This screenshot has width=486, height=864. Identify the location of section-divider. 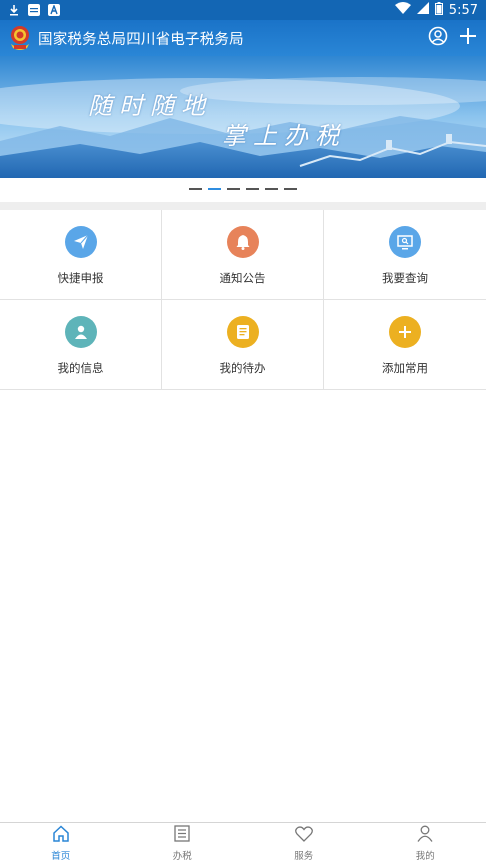
(243, 206).